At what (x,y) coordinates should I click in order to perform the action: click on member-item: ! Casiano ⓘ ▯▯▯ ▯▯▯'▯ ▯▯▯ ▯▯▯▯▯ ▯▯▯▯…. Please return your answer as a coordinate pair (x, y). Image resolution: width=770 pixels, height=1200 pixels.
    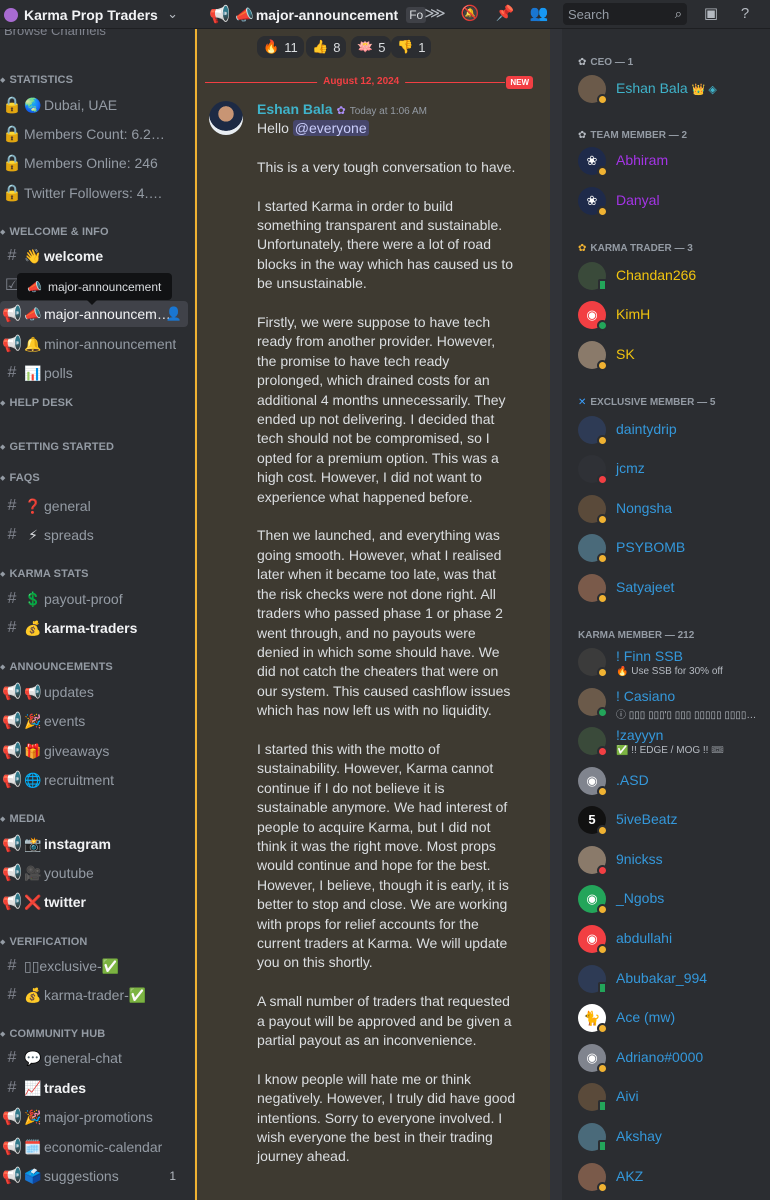
    Looking at the image, I should click on (672, 704).